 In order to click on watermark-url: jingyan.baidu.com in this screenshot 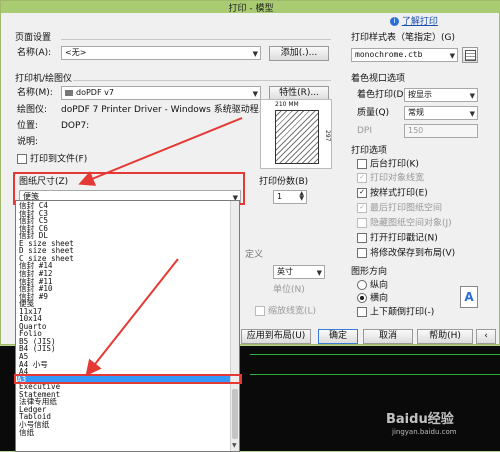, I will do `click(424, 432)`.